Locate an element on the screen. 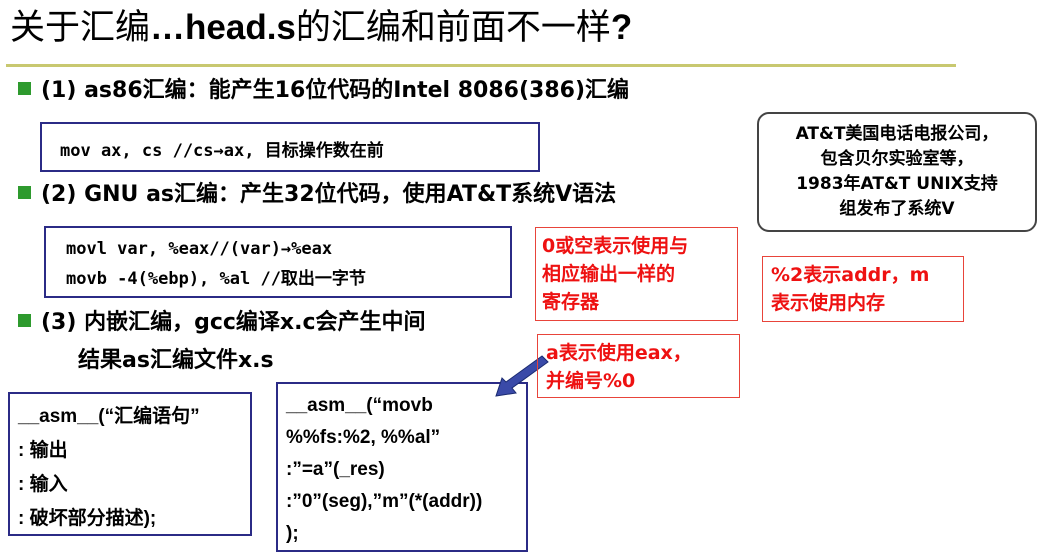  note-line: %2表示addr，m is located at coordinates (850, 275).